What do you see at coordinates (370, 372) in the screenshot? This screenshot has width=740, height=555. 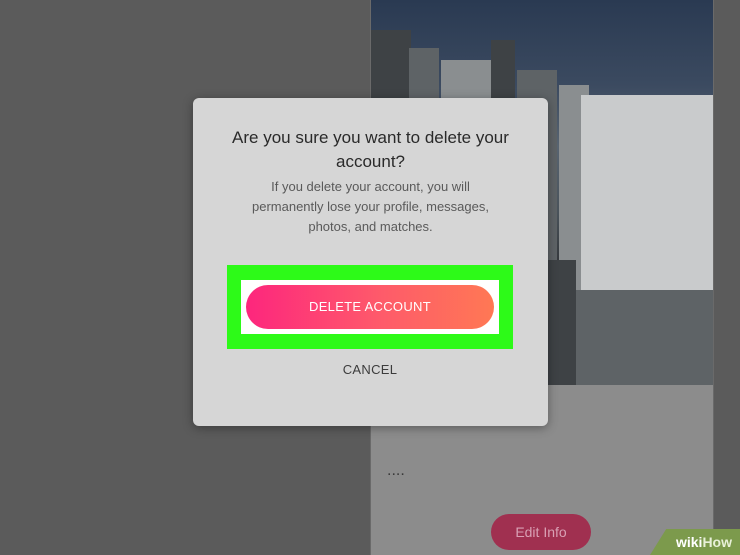 I see `cancel-button: CANCEL` at bounding box center [370, 372].